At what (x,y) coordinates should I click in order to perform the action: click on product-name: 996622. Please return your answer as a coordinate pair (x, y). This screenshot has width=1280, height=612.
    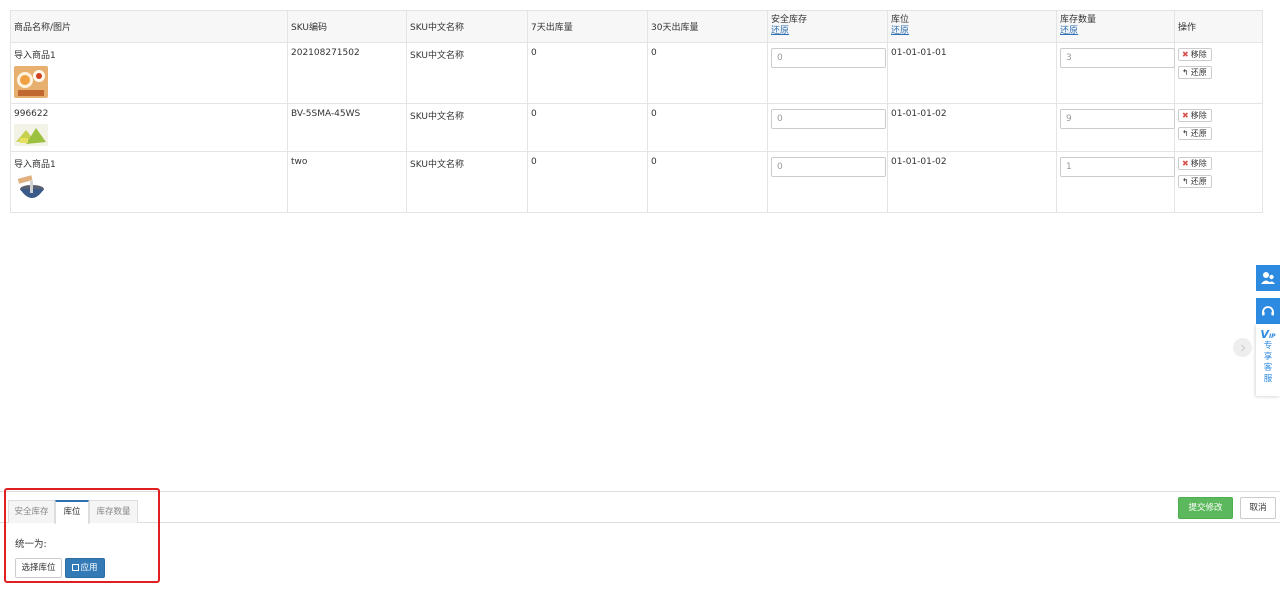
    Looking at the image, I should click on (31, 114).